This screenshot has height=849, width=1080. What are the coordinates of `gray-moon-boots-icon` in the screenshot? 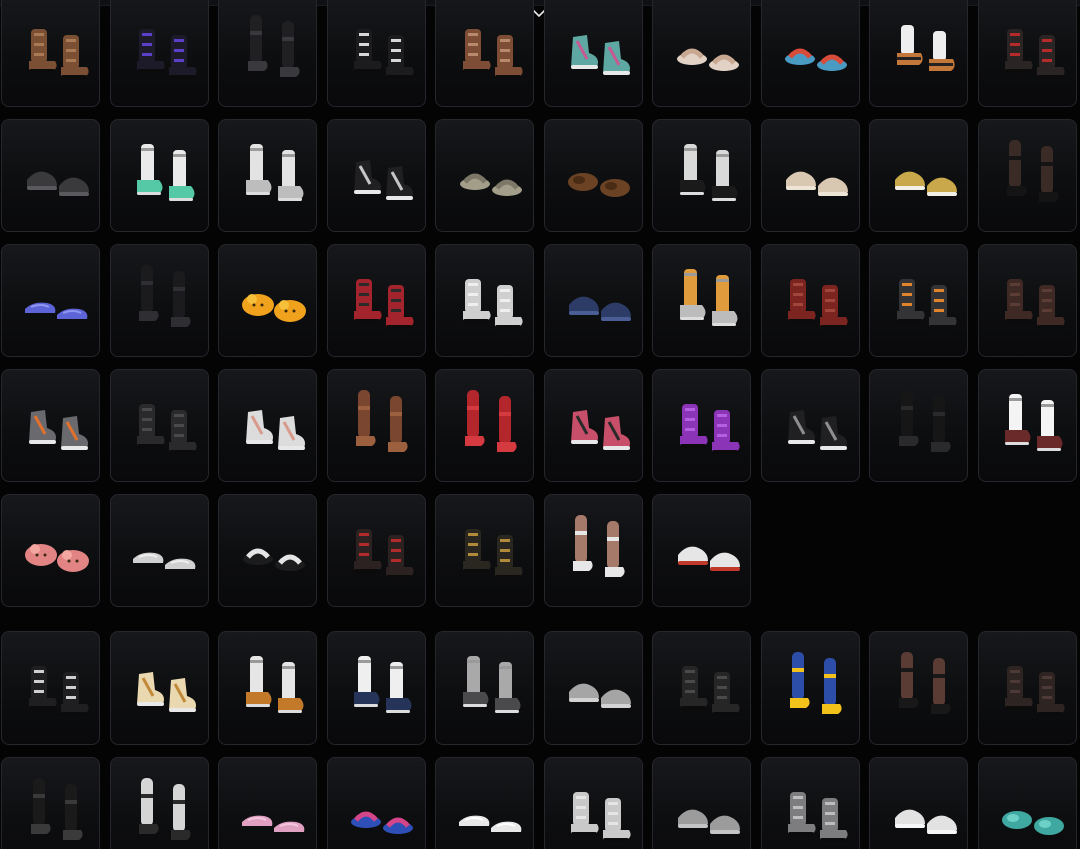 It's located at (810, 811).